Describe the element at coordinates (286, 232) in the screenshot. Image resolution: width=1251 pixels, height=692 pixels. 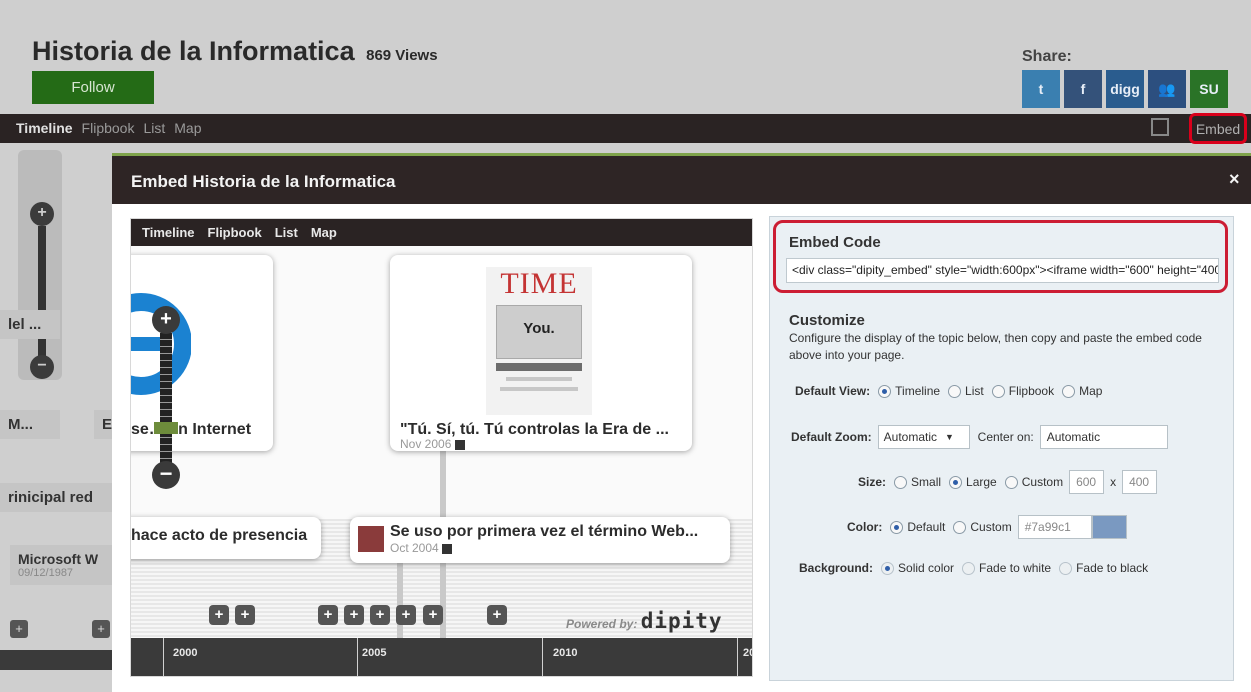
I see `preview-tab-list: List` at that location.